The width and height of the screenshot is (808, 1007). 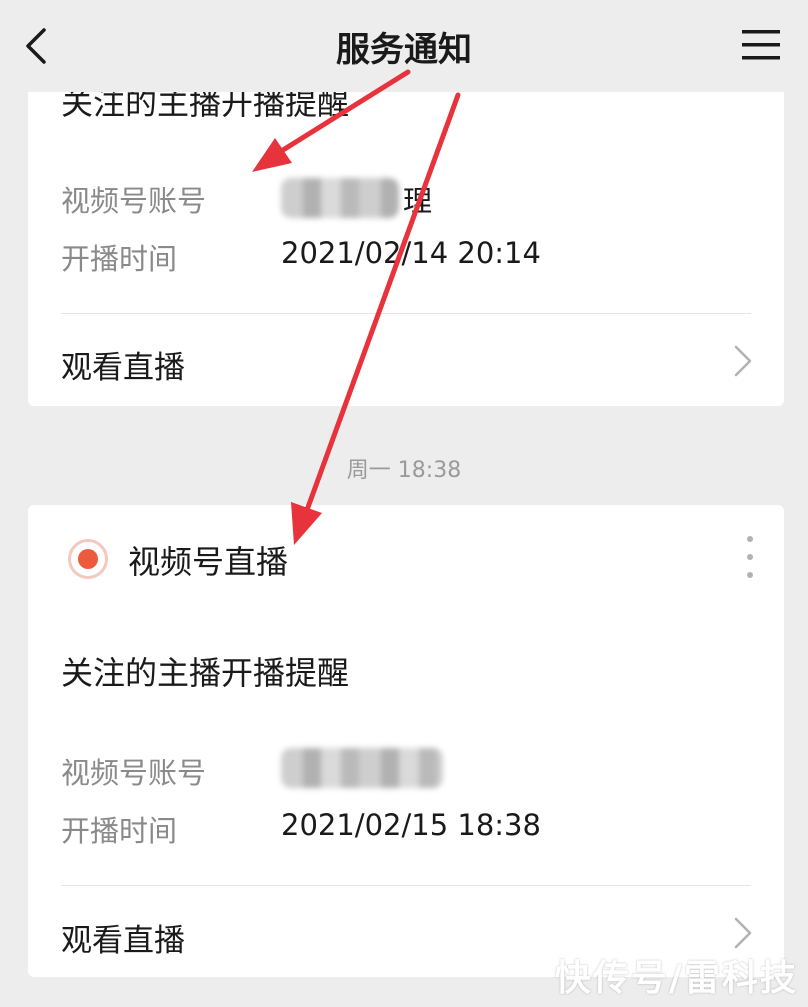 What do you see at coordinates (404, 470) in the screenshot?
I see `message-timestamp: 周一 18:38` at bounding box center [404, 470].